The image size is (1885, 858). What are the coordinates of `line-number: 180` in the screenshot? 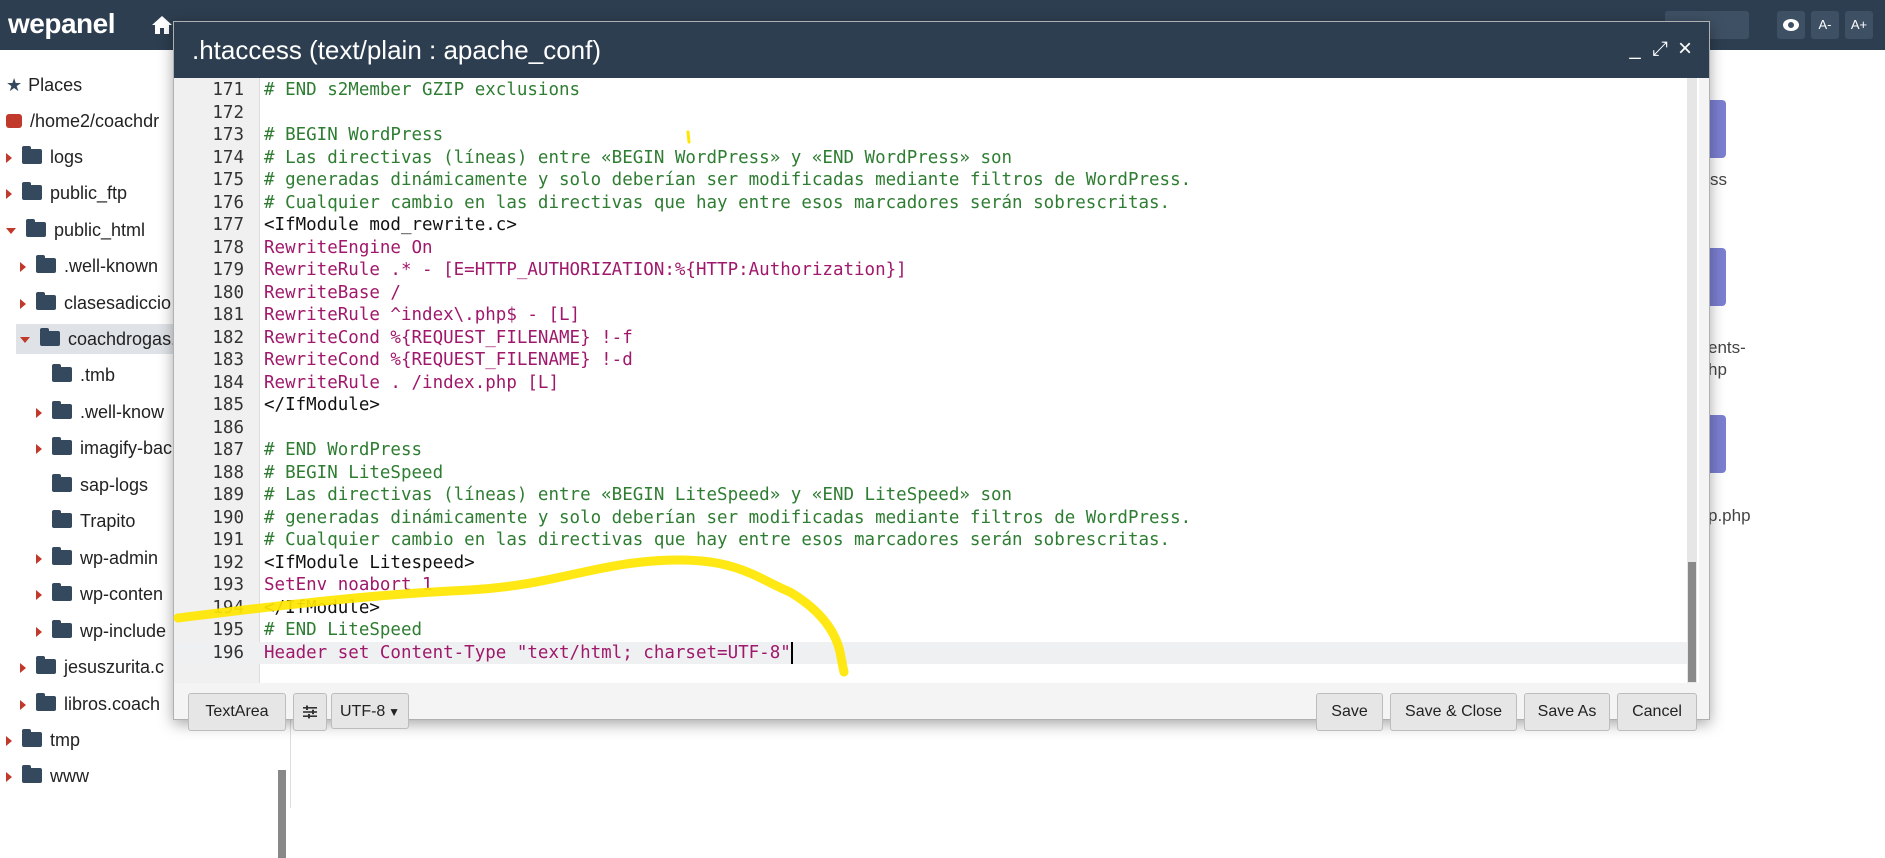 It's located at (228, 292).